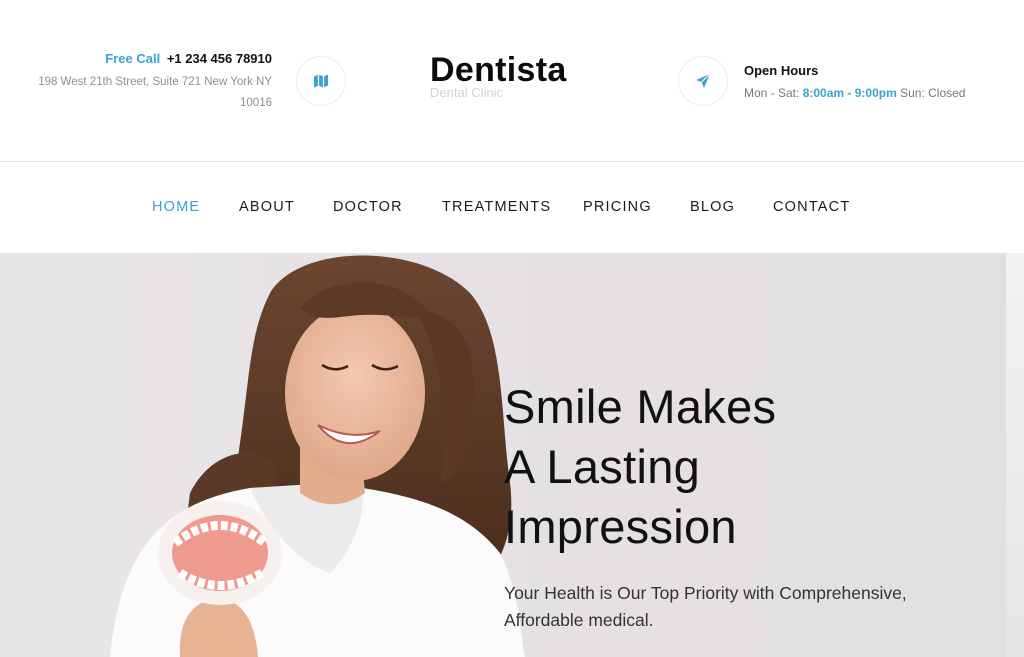  Describe the element at coordinates (368, 207) in the screenshot. I see `nav-doctor: DOCTOR` at that location.